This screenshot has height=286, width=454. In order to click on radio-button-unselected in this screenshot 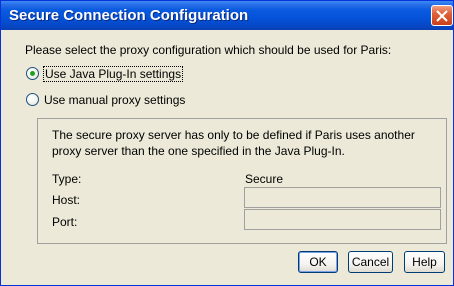, I will do `click(32, 99)`.